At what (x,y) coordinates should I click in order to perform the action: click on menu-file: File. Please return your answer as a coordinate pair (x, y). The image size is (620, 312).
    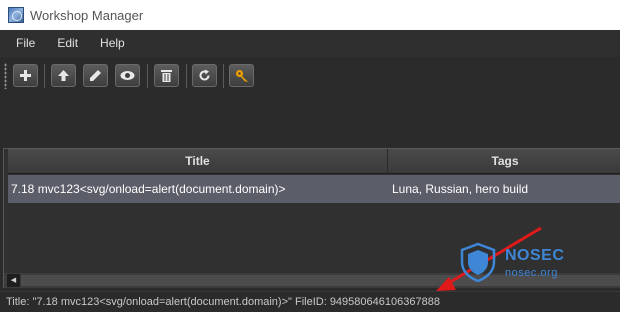
    Looking at the image, I should click on (23, 43).